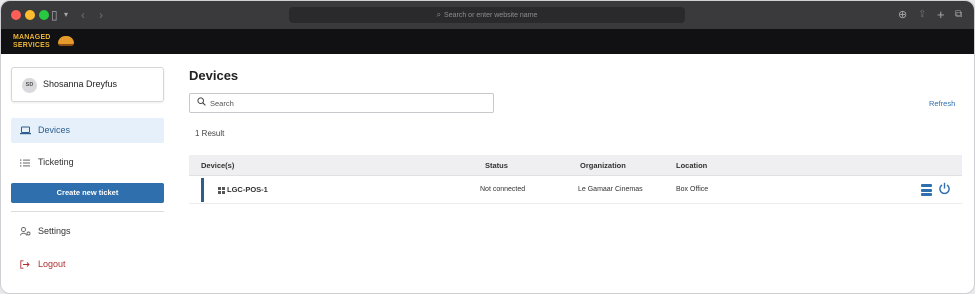  I want to click on zoom-window-button, so click(44, 15).